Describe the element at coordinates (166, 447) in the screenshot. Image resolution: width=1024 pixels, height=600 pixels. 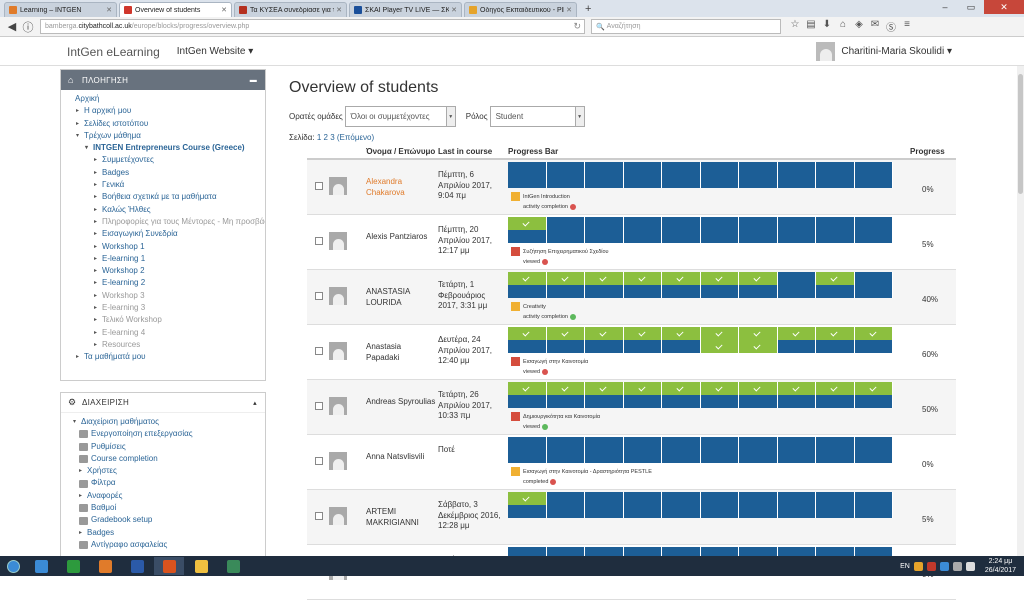
I see `admin-item: Ρυθμίσεις` at that location.